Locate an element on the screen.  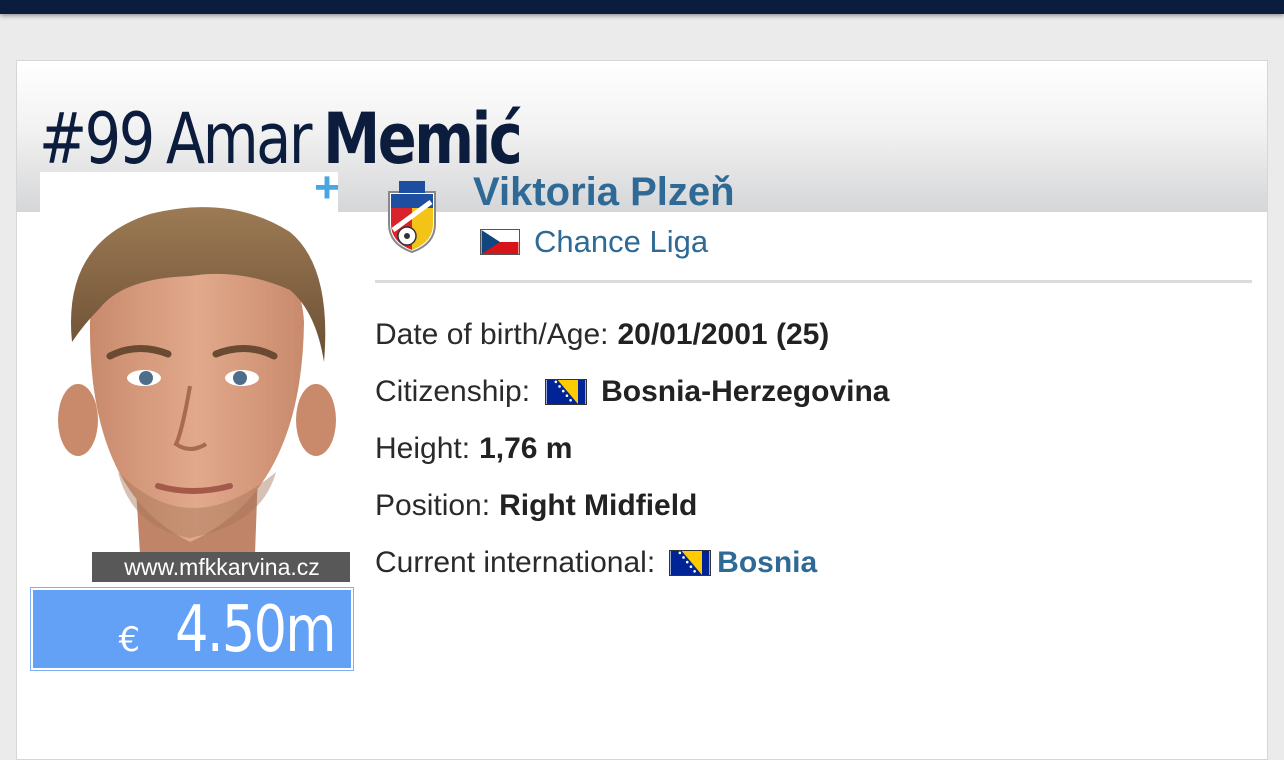
height-label: Height: is located at coordinates (423, 448).